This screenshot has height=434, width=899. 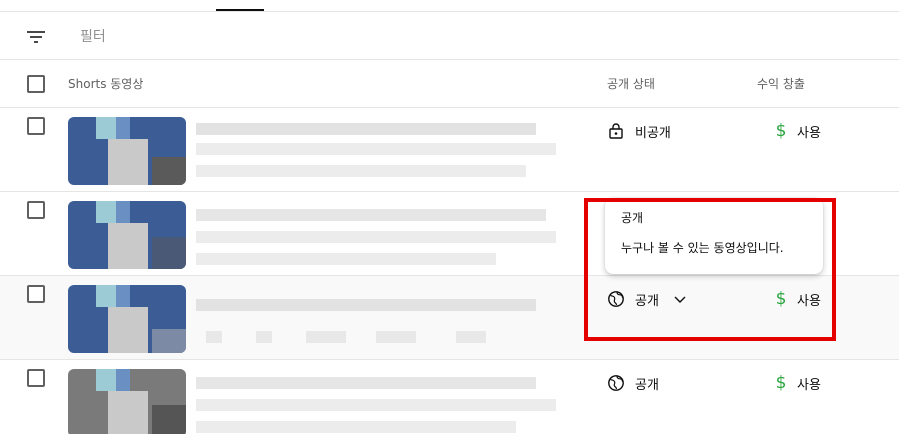 What do you see at coordinates (36, 84) in the screenshot?
I see `select-all-checkbox` at bounding box center [36, 84].